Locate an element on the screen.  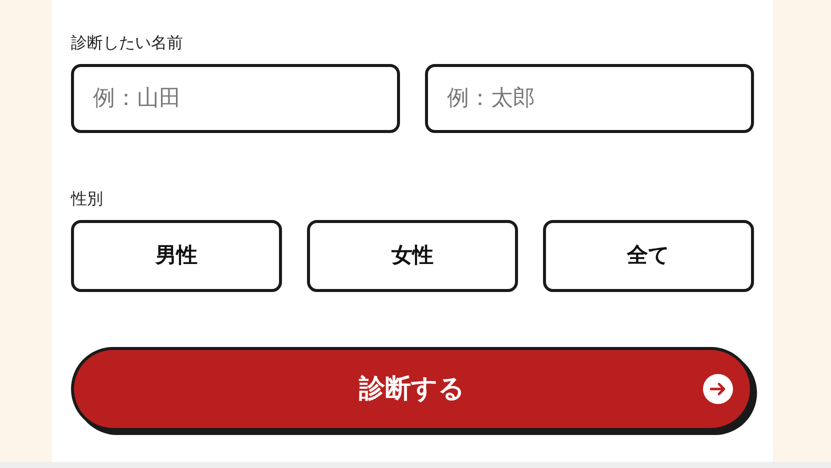
arrow-circle-icon is located at coordinates (718, 389).